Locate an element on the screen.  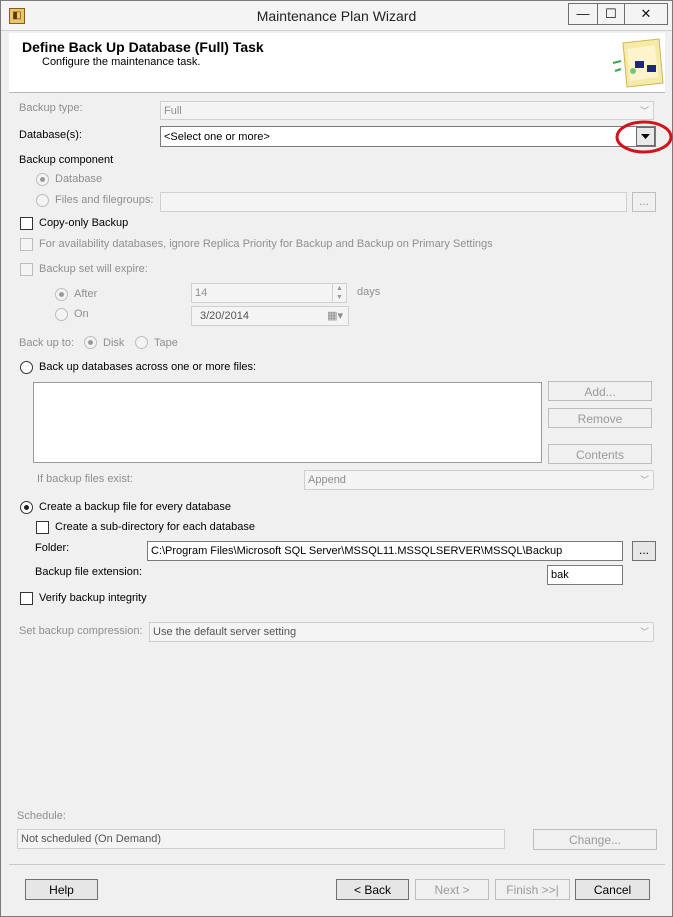
contents-button: Contents is located at coordinates (600, 454).